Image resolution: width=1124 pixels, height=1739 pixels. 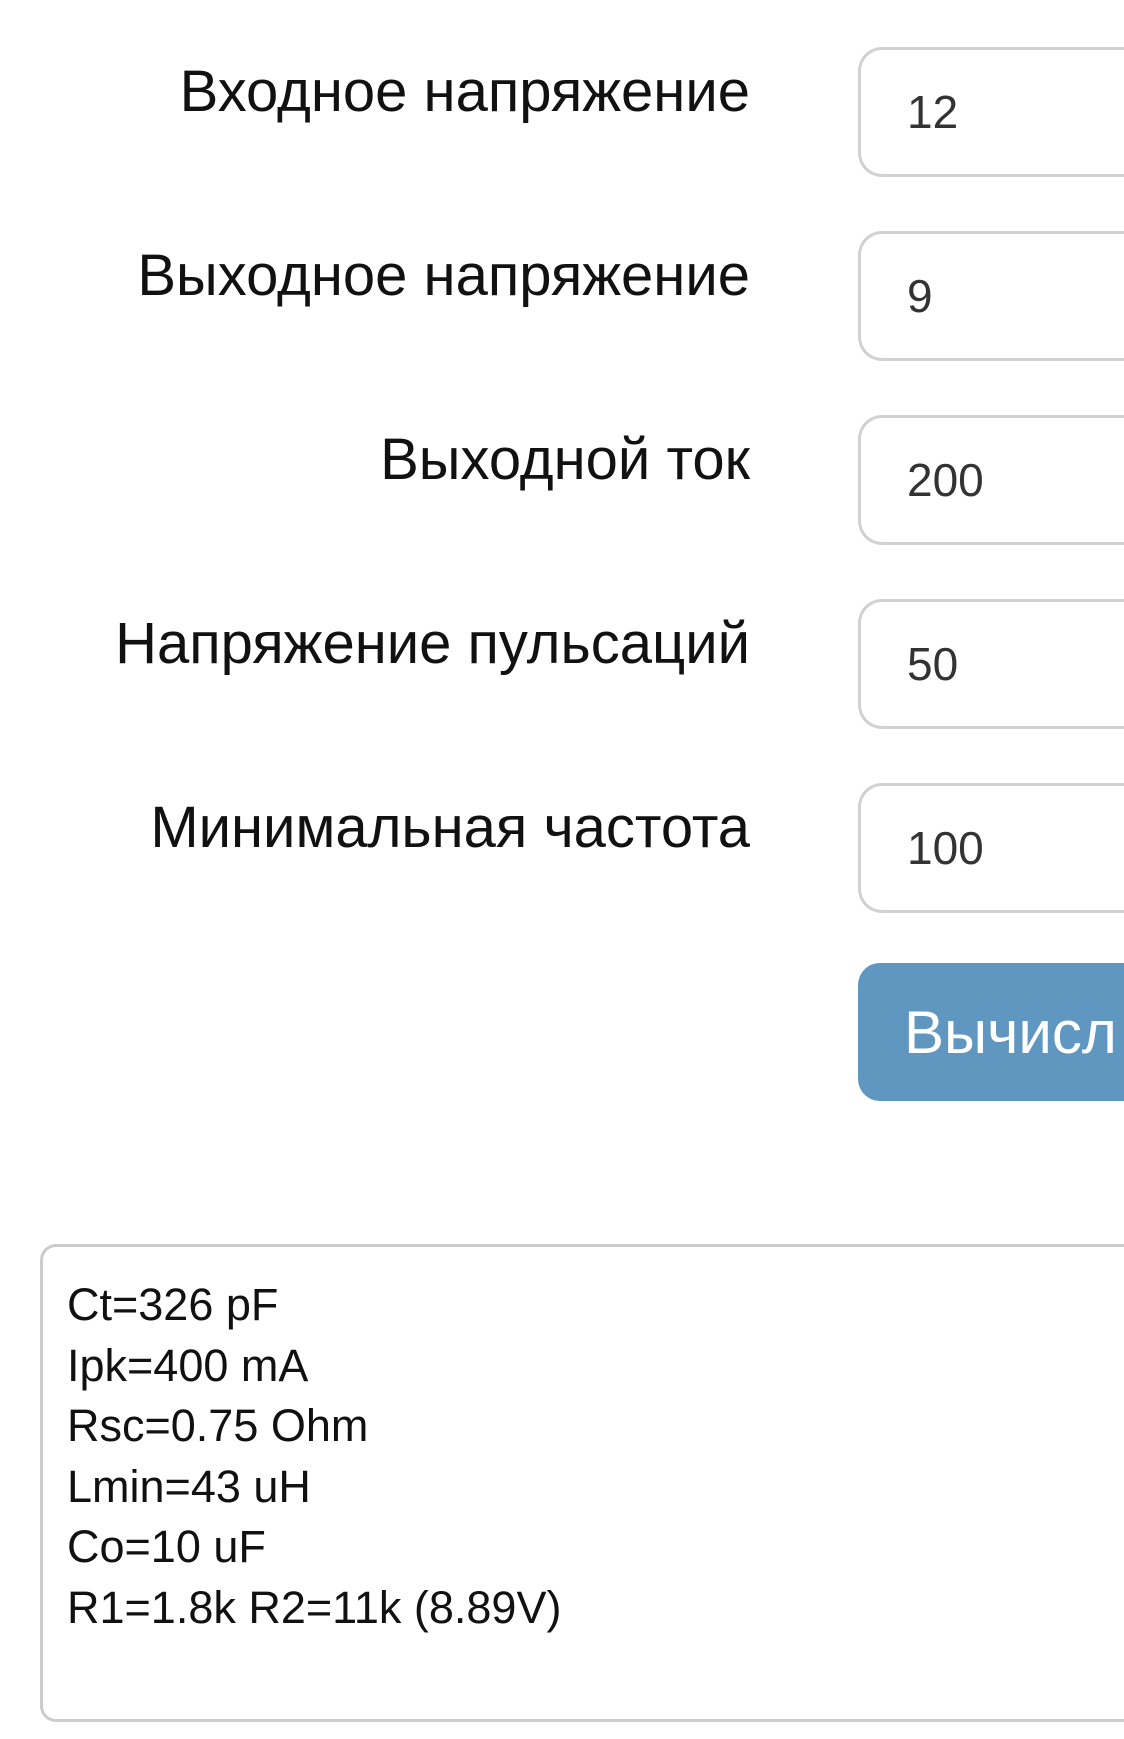 I want to click on output-voltage-row: Выходное напряжение, so click(x=562, y=301).